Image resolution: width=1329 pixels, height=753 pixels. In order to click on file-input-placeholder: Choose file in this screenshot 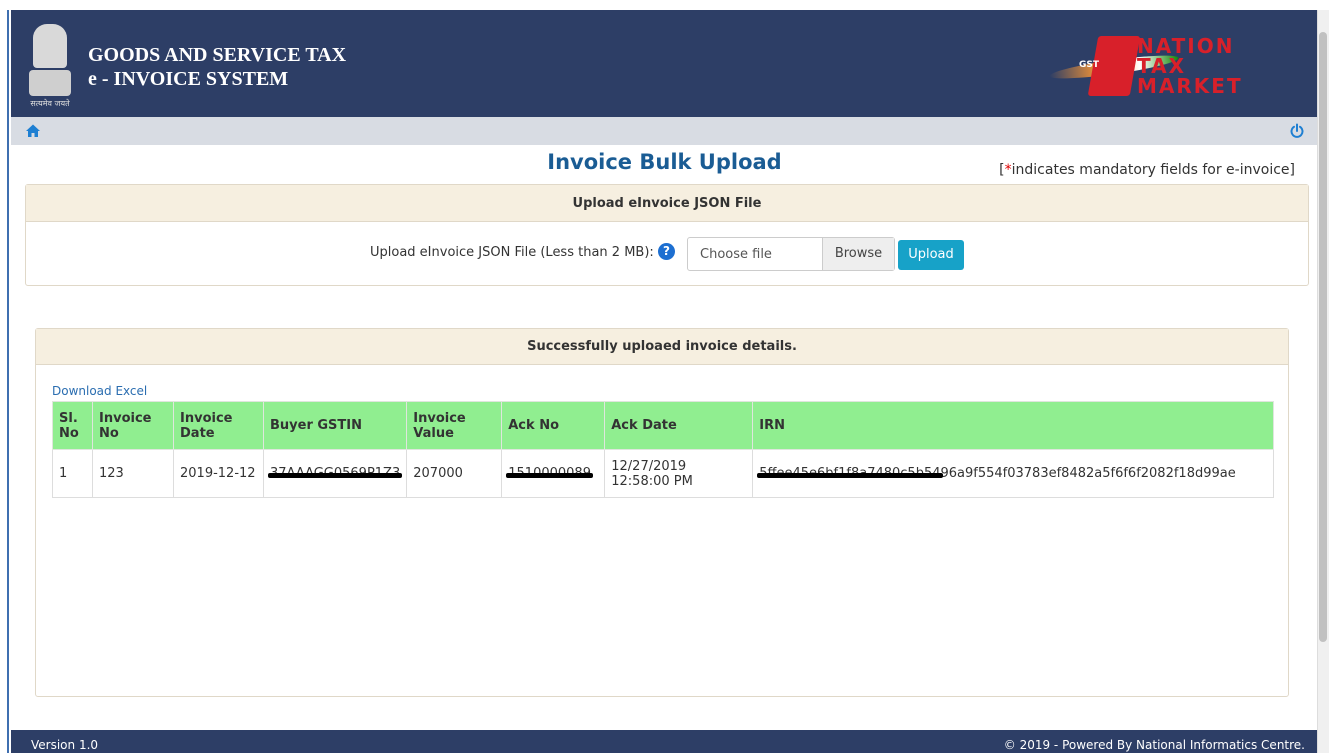, I will do `click(736, 254)`.